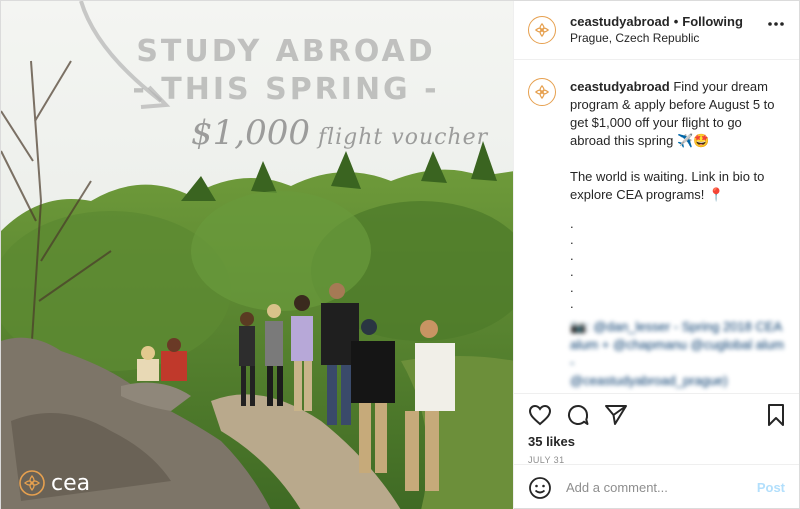  I want to click on likes-count: 35 likes, so click(656, 441).